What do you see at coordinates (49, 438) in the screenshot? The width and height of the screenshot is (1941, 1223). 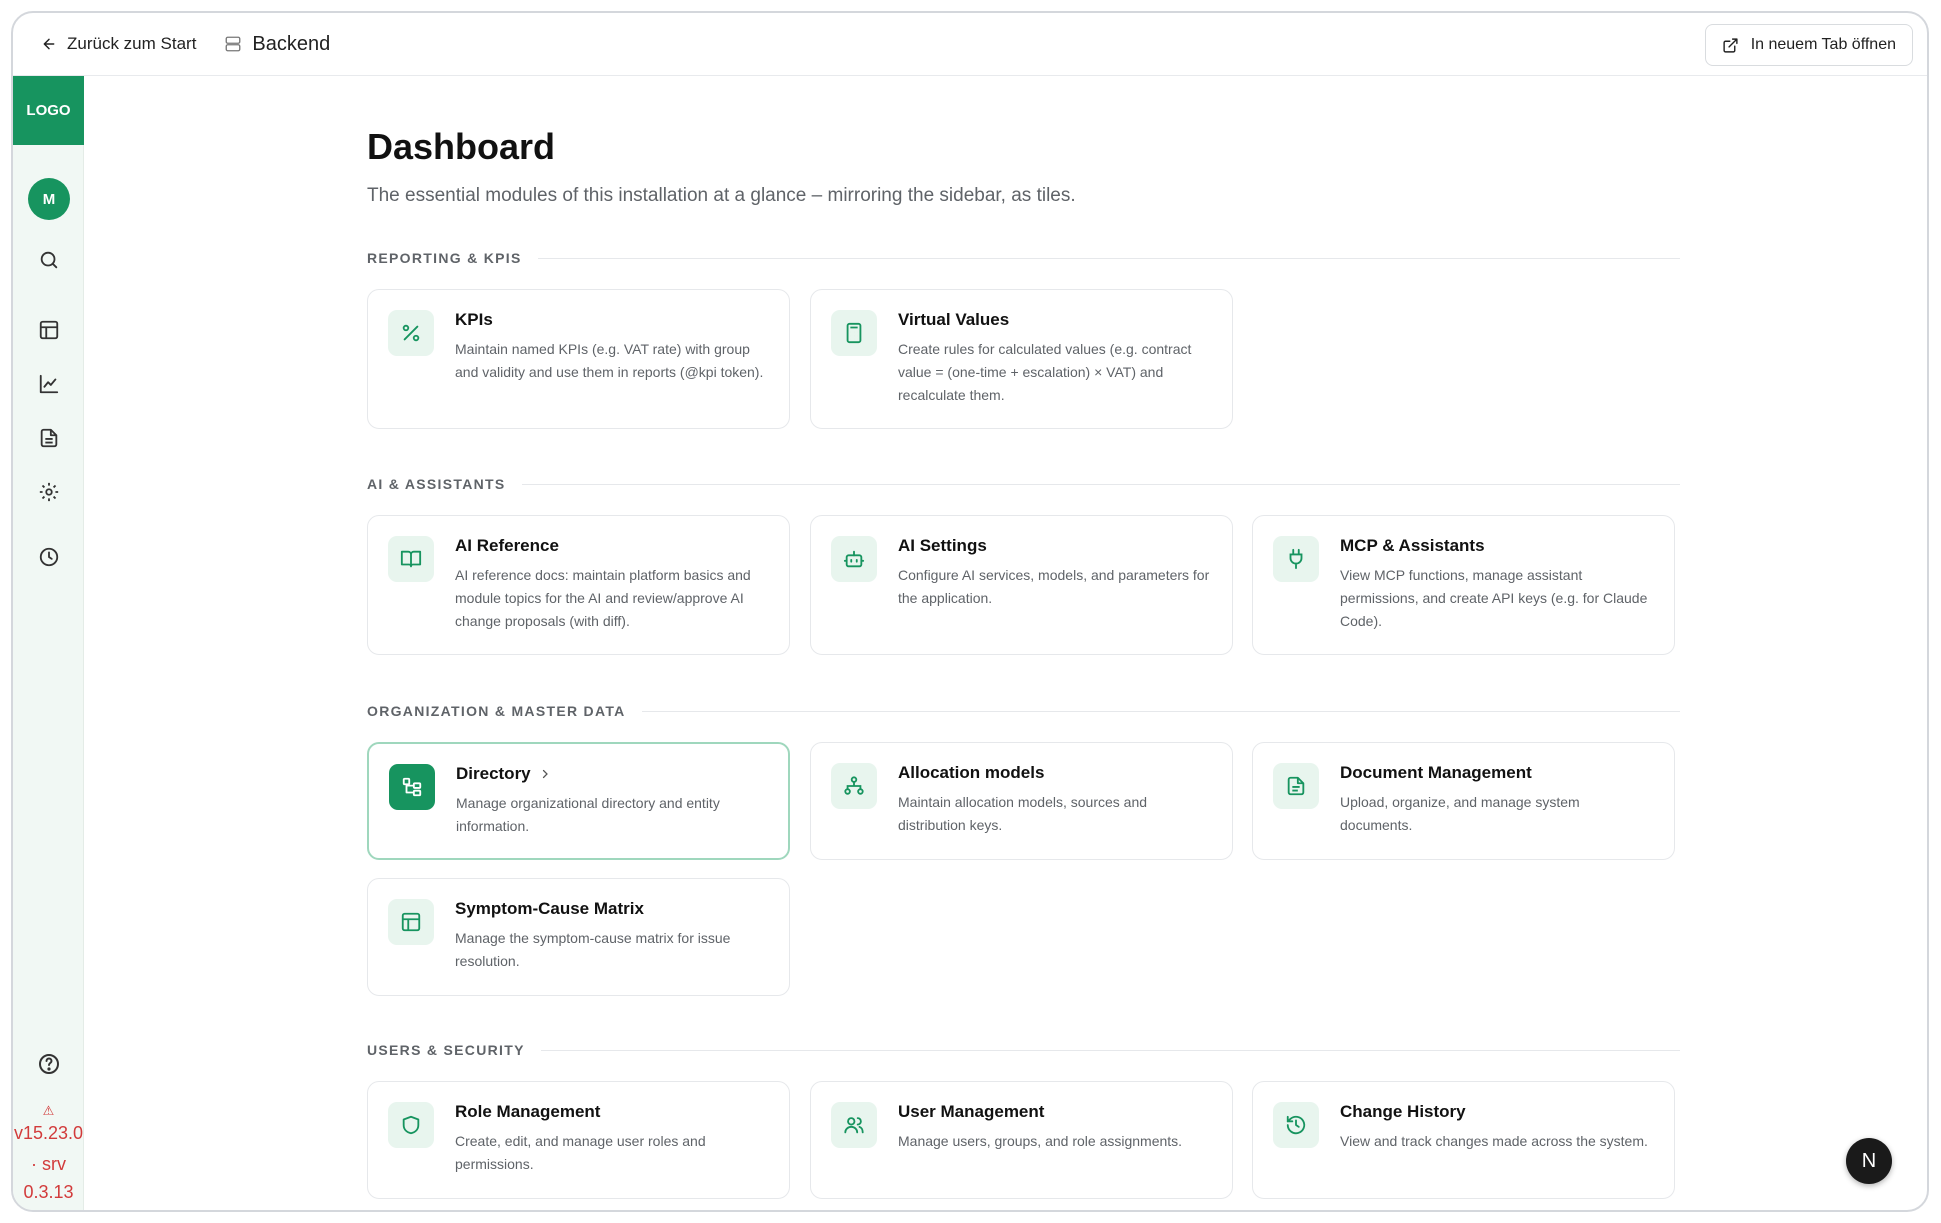 I see `file-text-icon` at bounding box center [49, 438].